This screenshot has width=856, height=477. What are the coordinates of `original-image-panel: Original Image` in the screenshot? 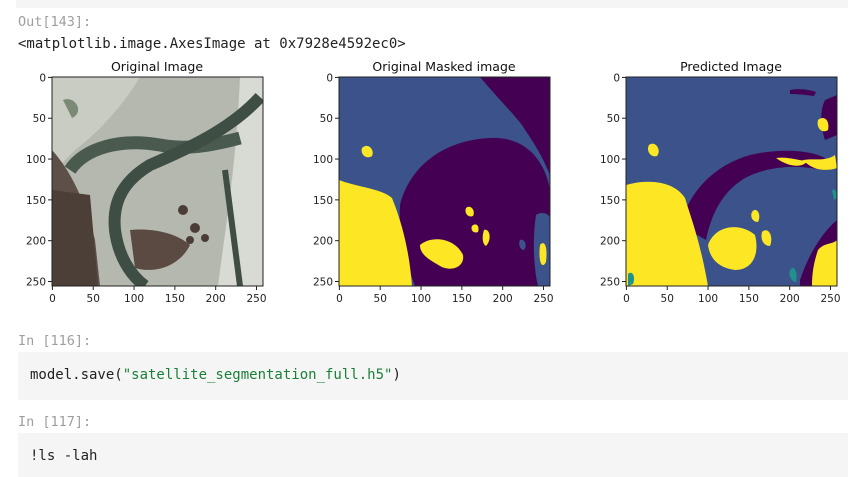 It's located at (157, 173).